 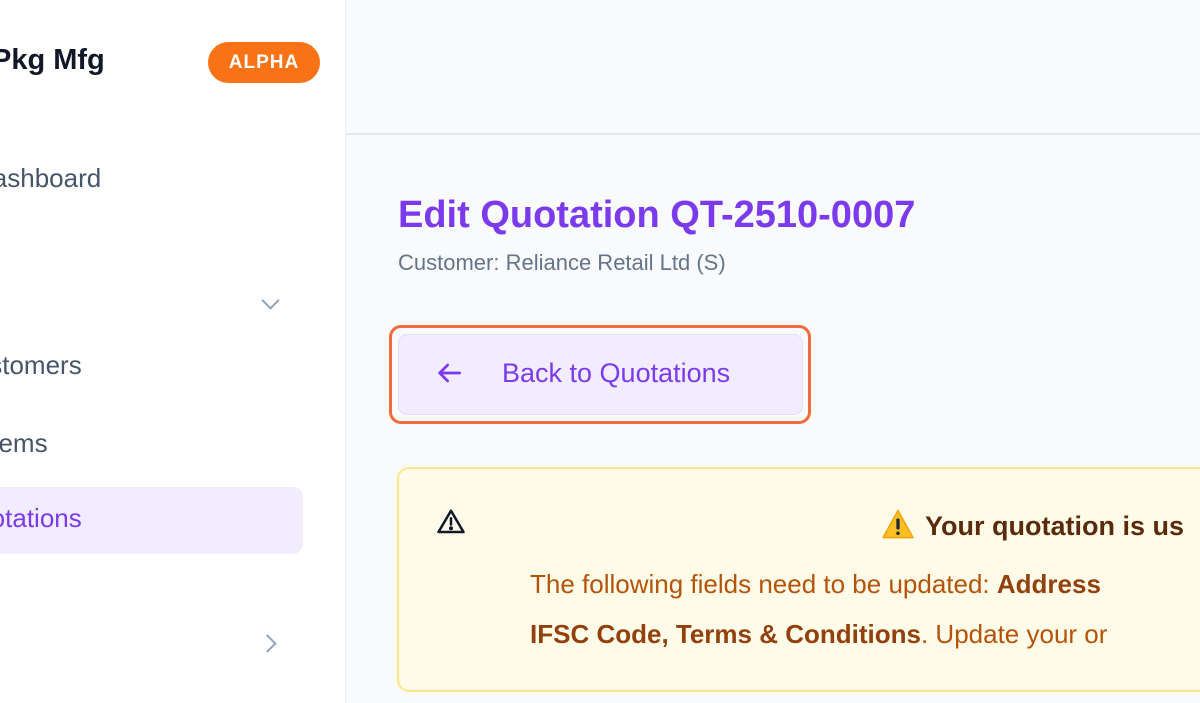 I want to click on alert-field-address: Address, so click(x=1048, y=584).